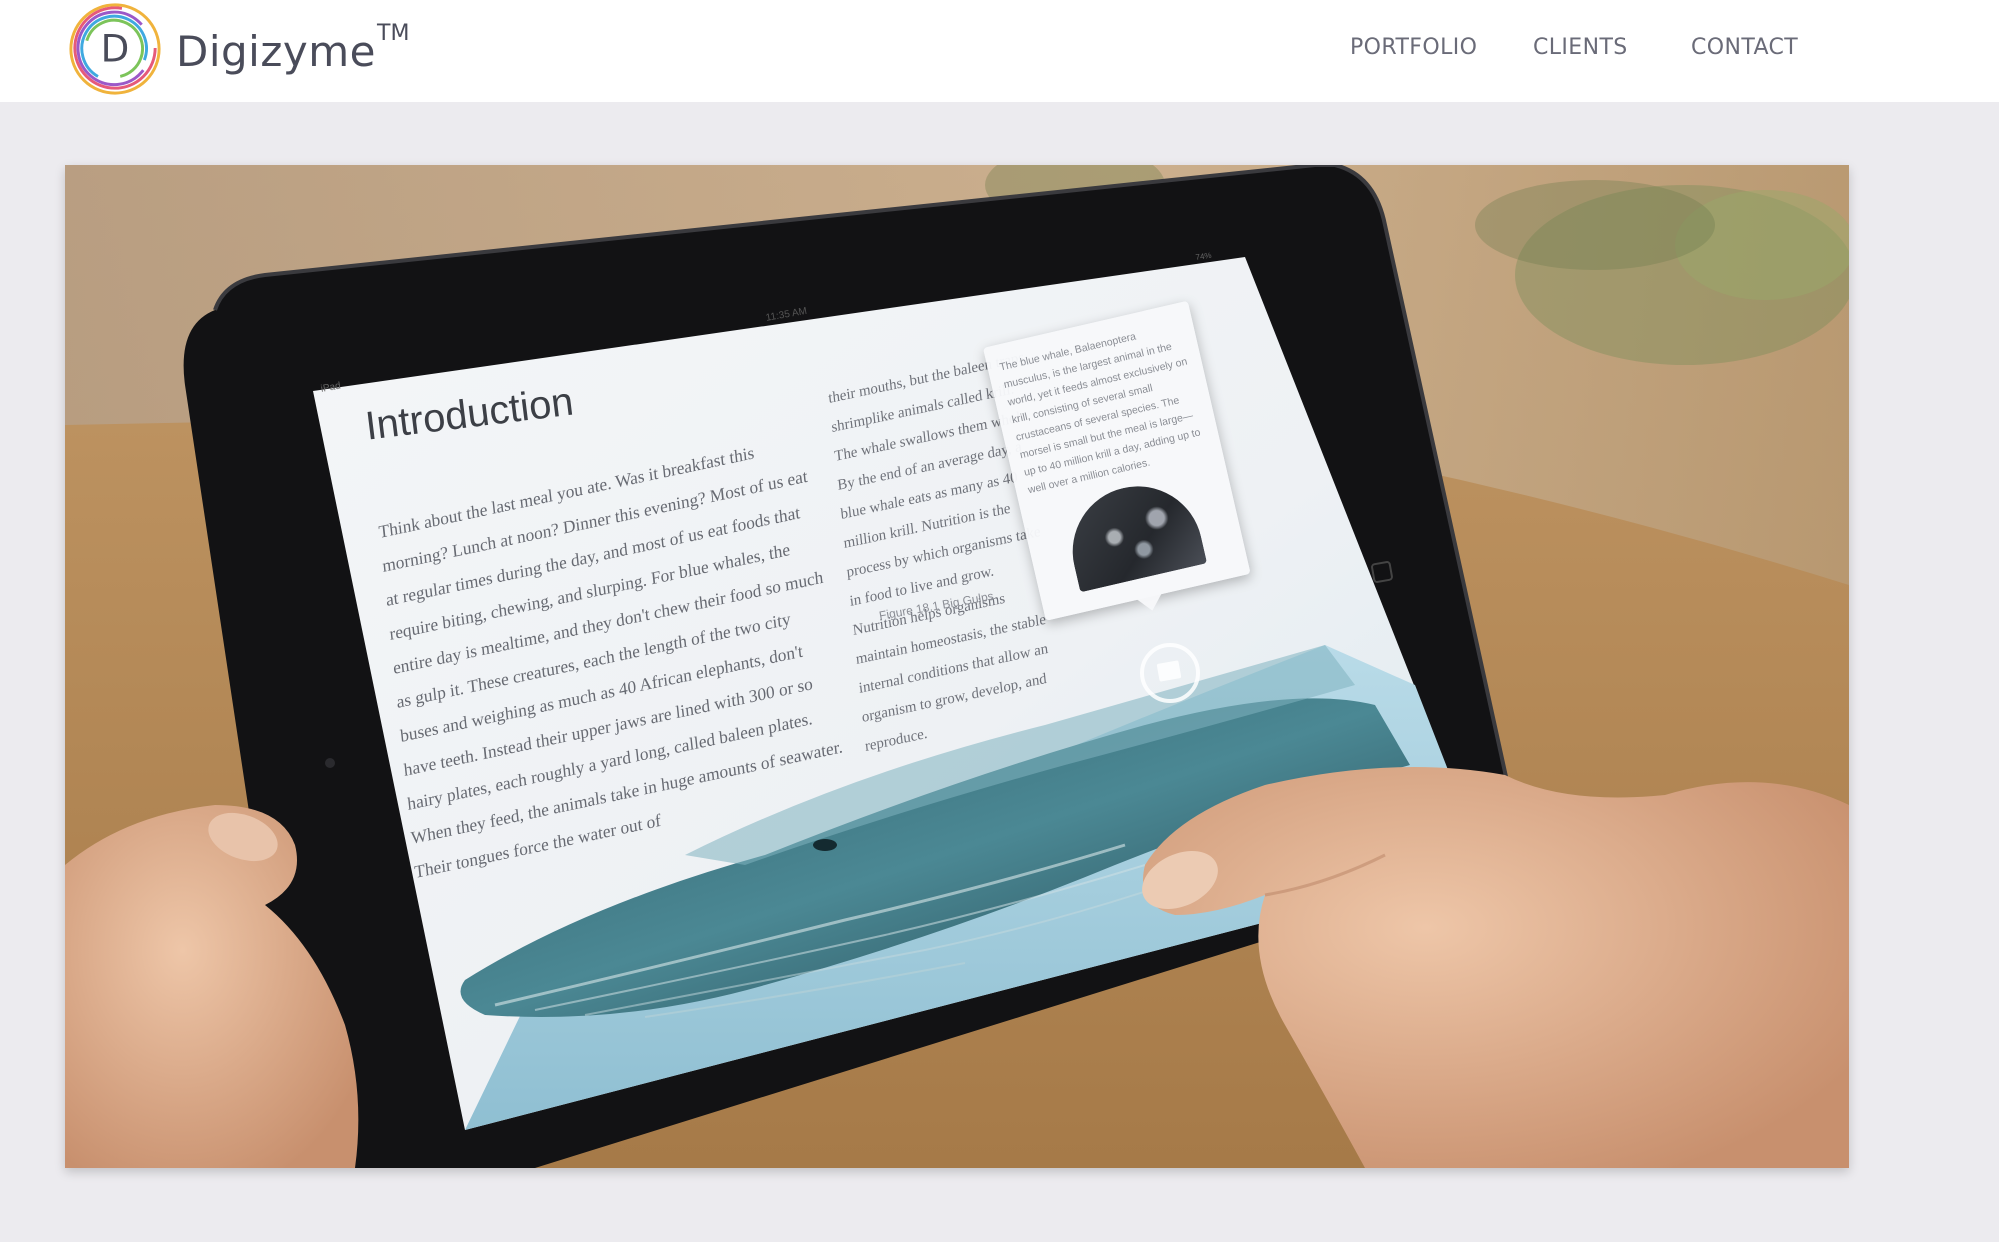 This screenshot has height=1242, width=1999. What do you see at coordinates (393, 33) in the screenshot?
I see `logo-trademark: TM` at bounding box center [393, 33].